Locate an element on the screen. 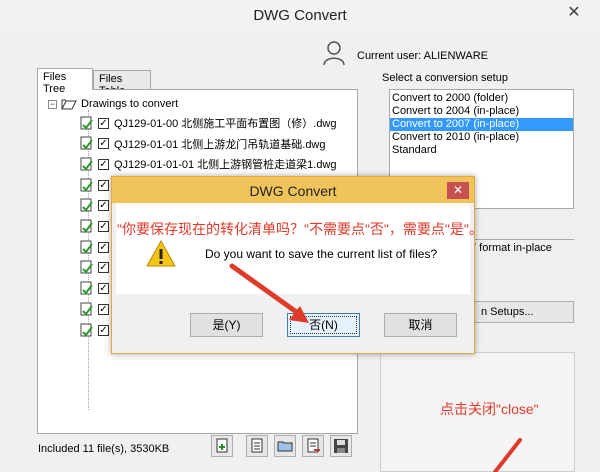  user-icon is located at coordinates (334, 53).